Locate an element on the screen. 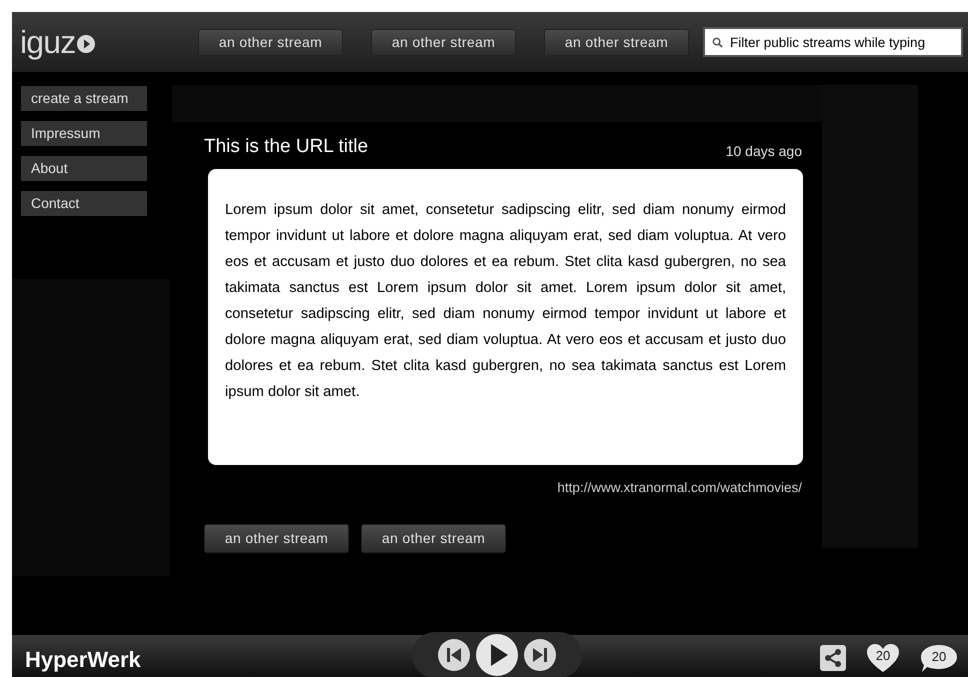 This screenshot has width=968, height=677. comment-count: 20 is located at coordinates (939, 657).